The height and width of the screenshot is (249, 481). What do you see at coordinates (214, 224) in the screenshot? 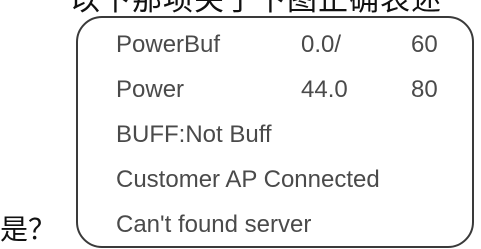
I see `server-status-line: Can't found server` at bounding box center [214, 224].